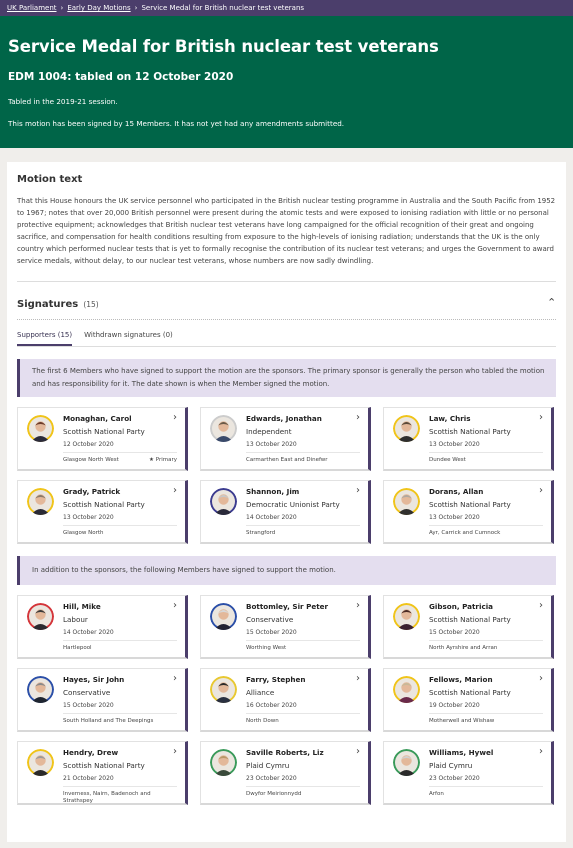 The image size is (573, 848). Describe the element at coordinates (45, 338) in the screenshot. I see `tab-supporters: Supporters (15)` at that location.